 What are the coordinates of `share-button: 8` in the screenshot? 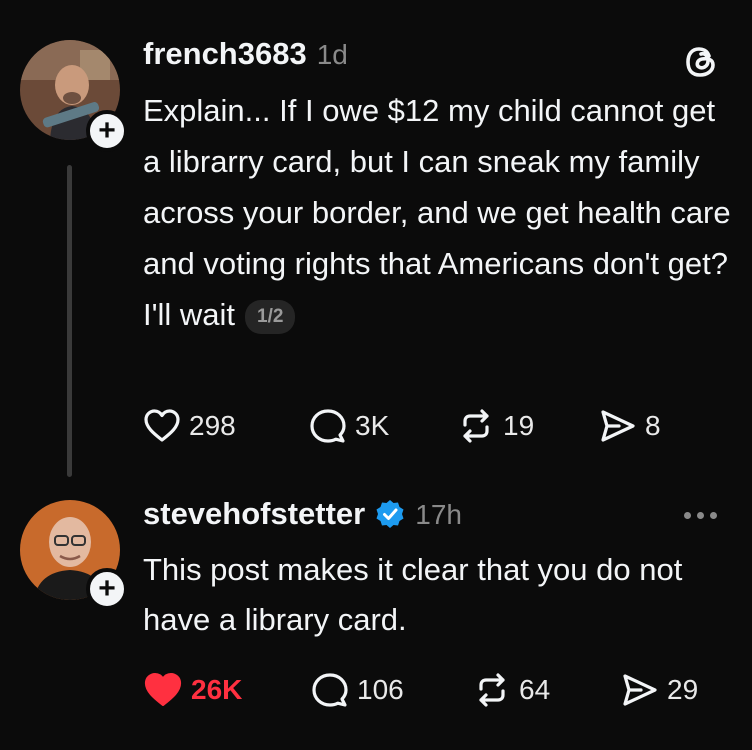 It's located at (630, 426).